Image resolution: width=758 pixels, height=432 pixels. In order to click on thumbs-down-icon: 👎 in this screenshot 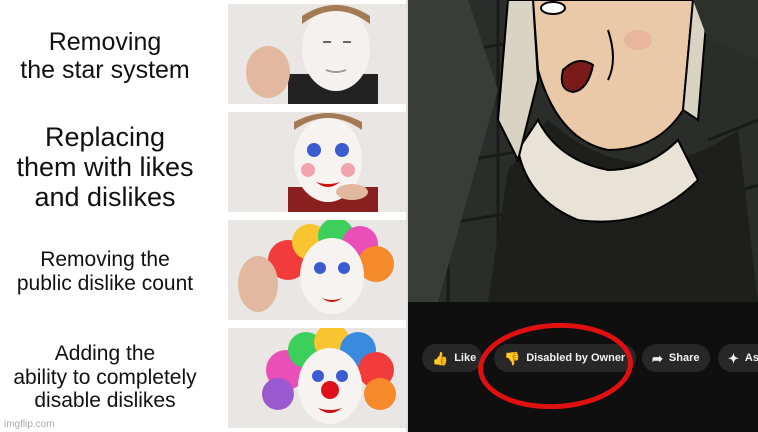, I will do `click(512, 358)`.